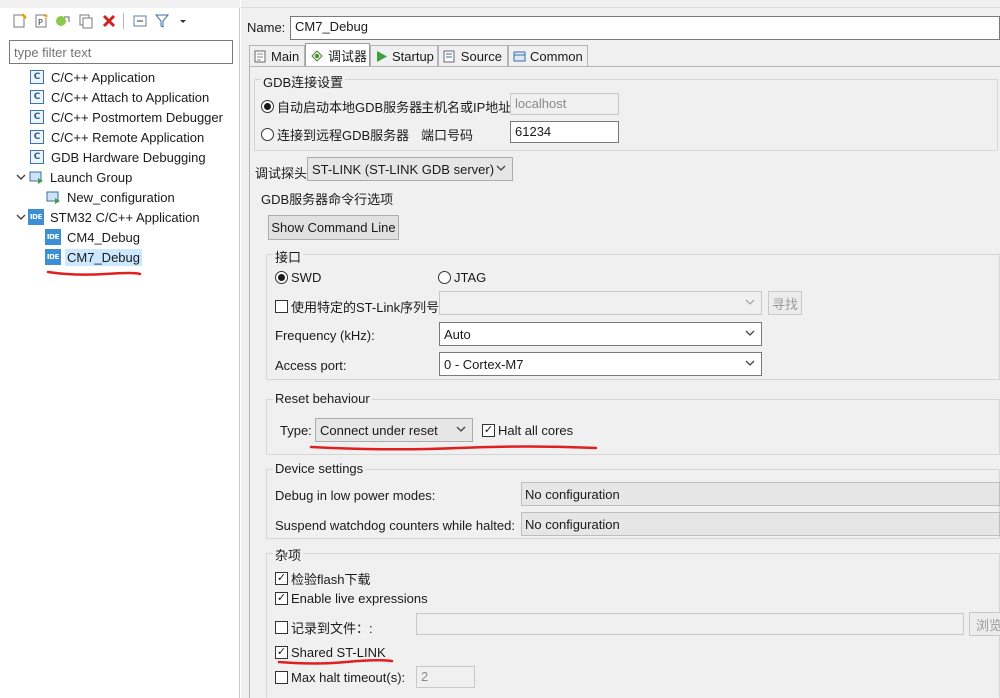 The image size is (1000, 698). I want to click on watchdog-label: Suspend watchdog counters while halted:, so click(395, 525).